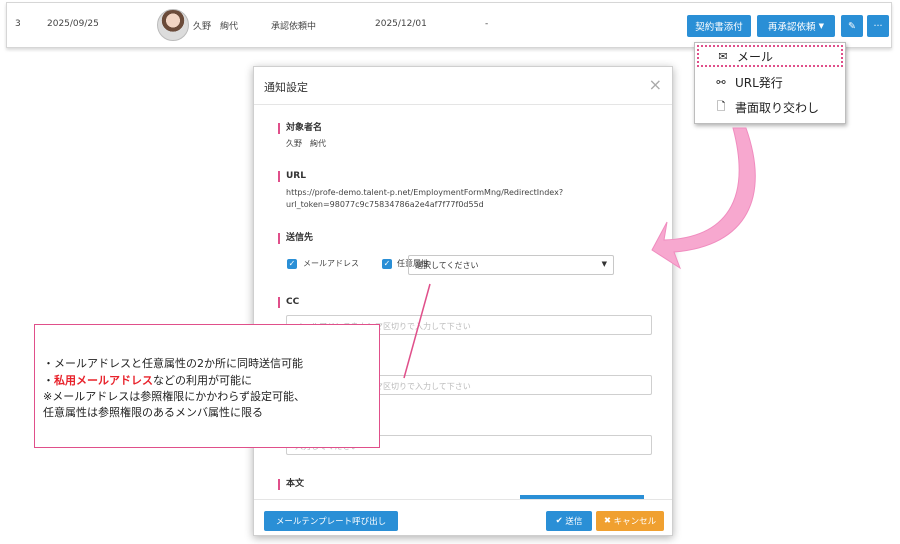 The image size is (900, 544). I want to click on note-line-2-prefix: ・, so click(48, 380).